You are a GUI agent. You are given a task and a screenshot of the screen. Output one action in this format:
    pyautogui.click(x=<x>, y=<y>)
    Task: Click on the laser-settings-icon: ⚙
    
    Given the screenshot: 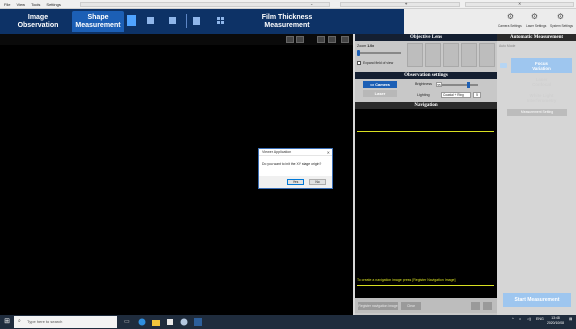 What is the action you would take?
    pyautogui.click(x=534, y=16)
    